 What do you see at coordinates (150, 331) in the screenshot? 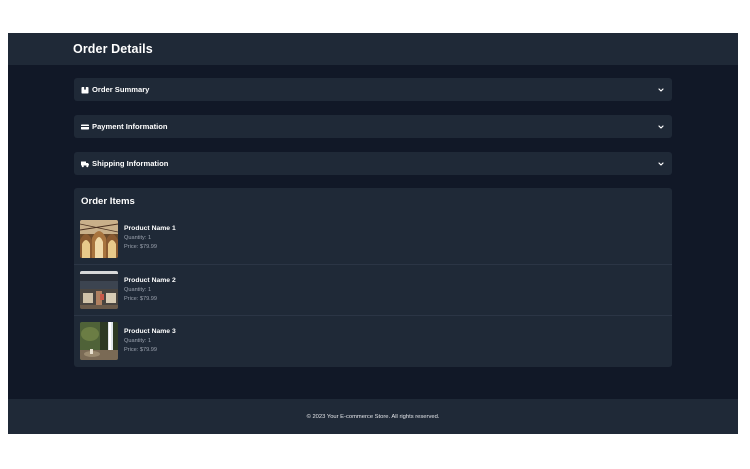
I see `product-name: Product Name 3` at bounding box center [150, 331].